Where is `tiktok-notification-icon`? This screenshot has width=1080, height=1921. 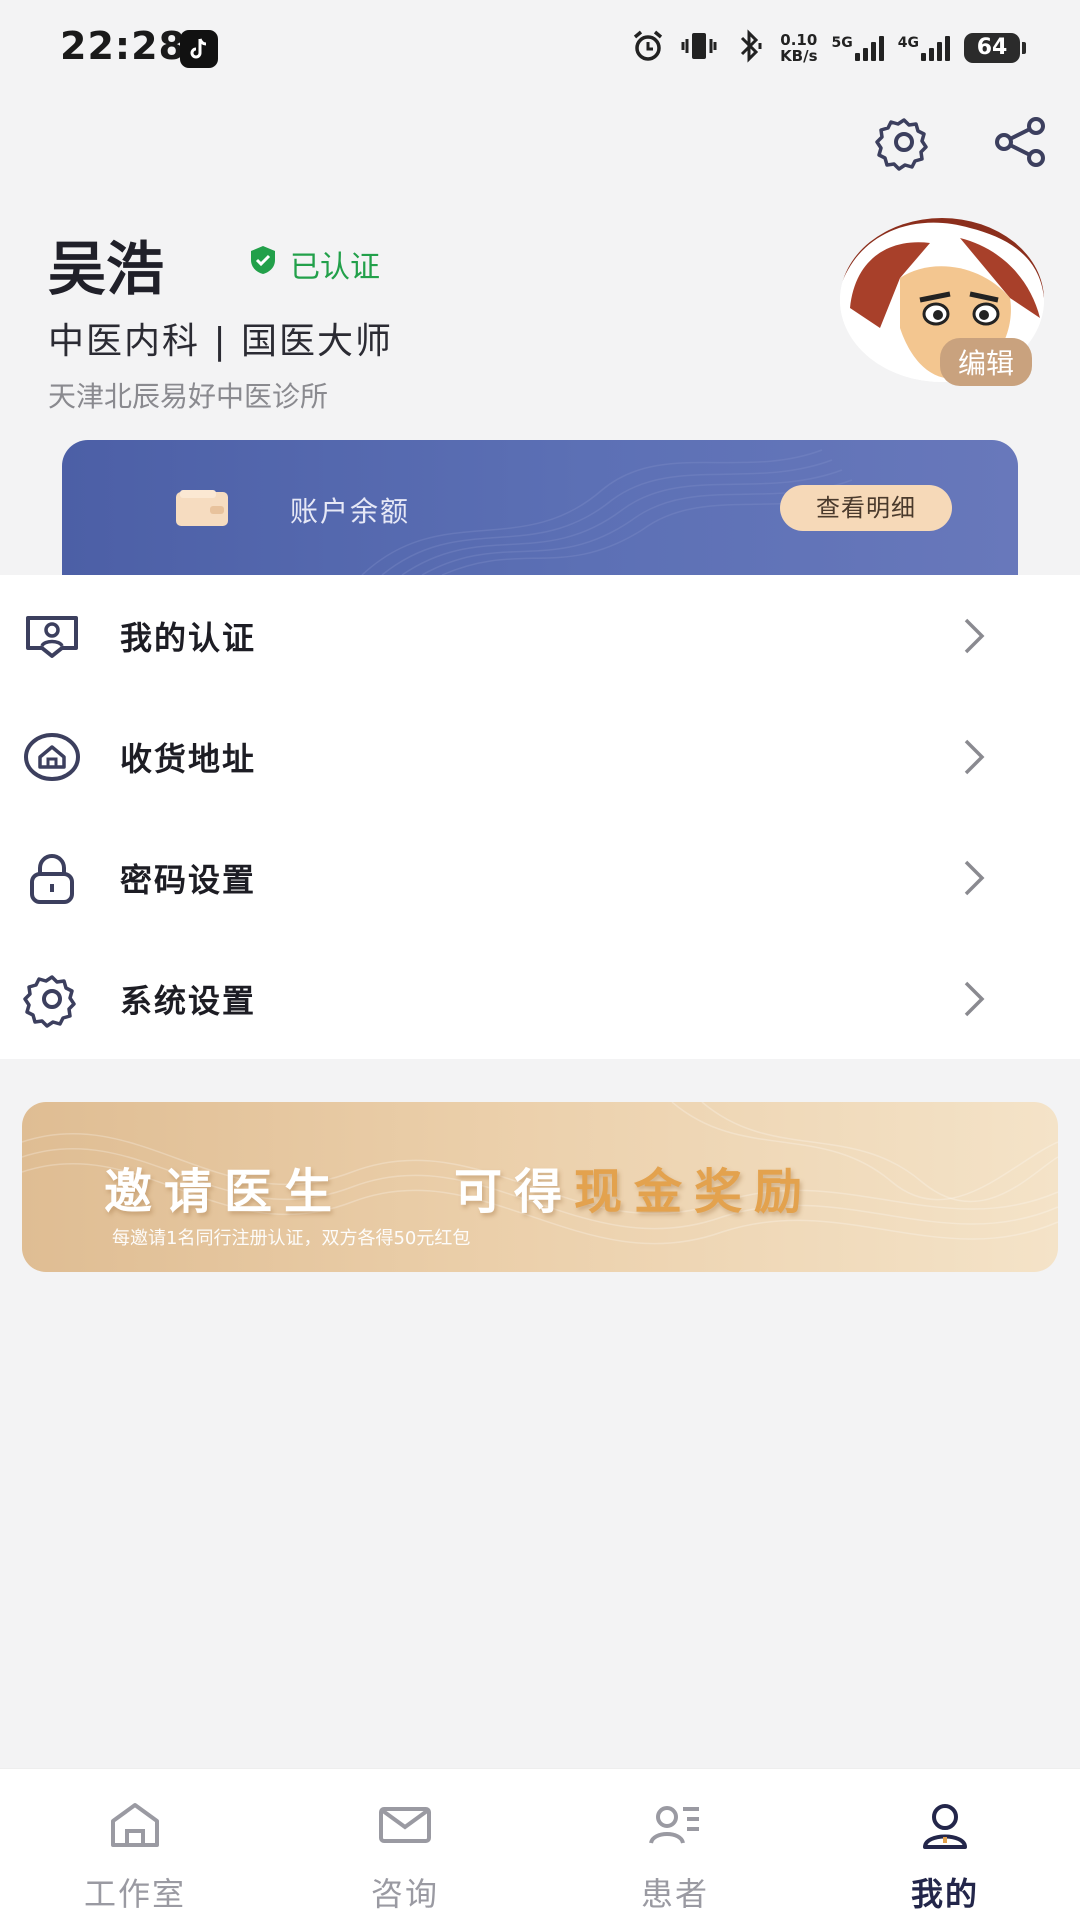 tiktok-notification-icon is located at coordinates (199, 49).